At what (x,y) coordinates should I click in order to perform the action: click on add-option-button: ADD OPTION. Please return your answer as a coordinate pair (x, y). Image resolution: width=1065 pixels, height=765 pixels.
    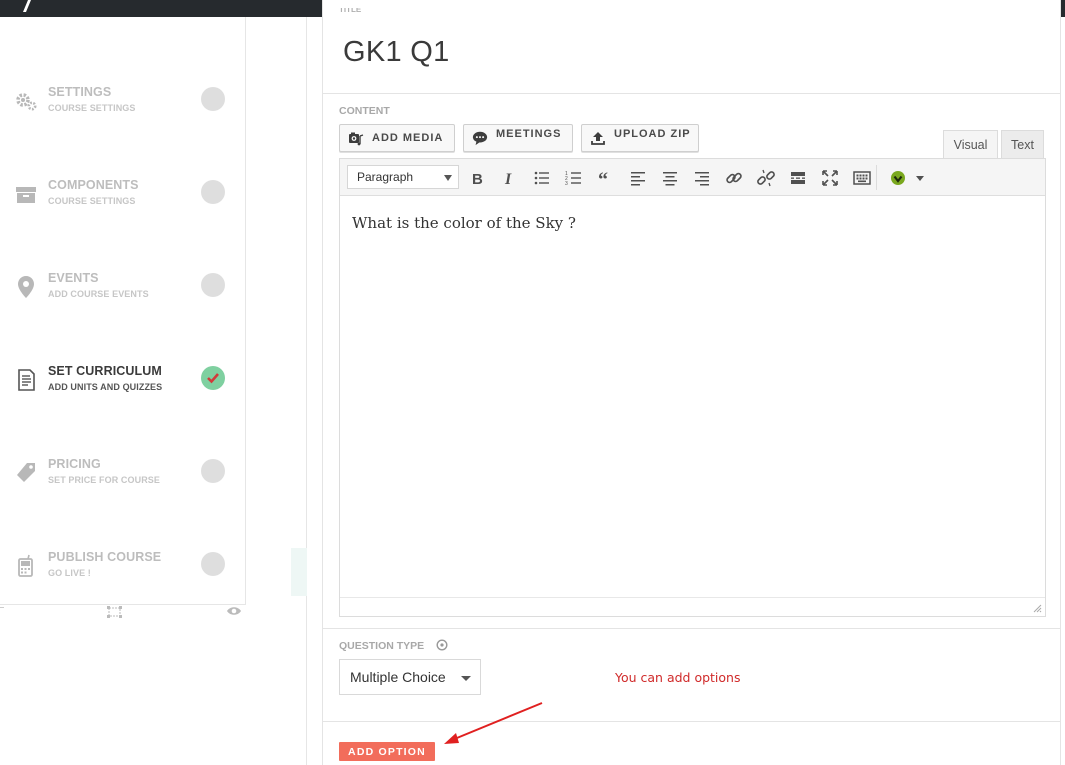
    Looking at the image, I should click on (387, 751).